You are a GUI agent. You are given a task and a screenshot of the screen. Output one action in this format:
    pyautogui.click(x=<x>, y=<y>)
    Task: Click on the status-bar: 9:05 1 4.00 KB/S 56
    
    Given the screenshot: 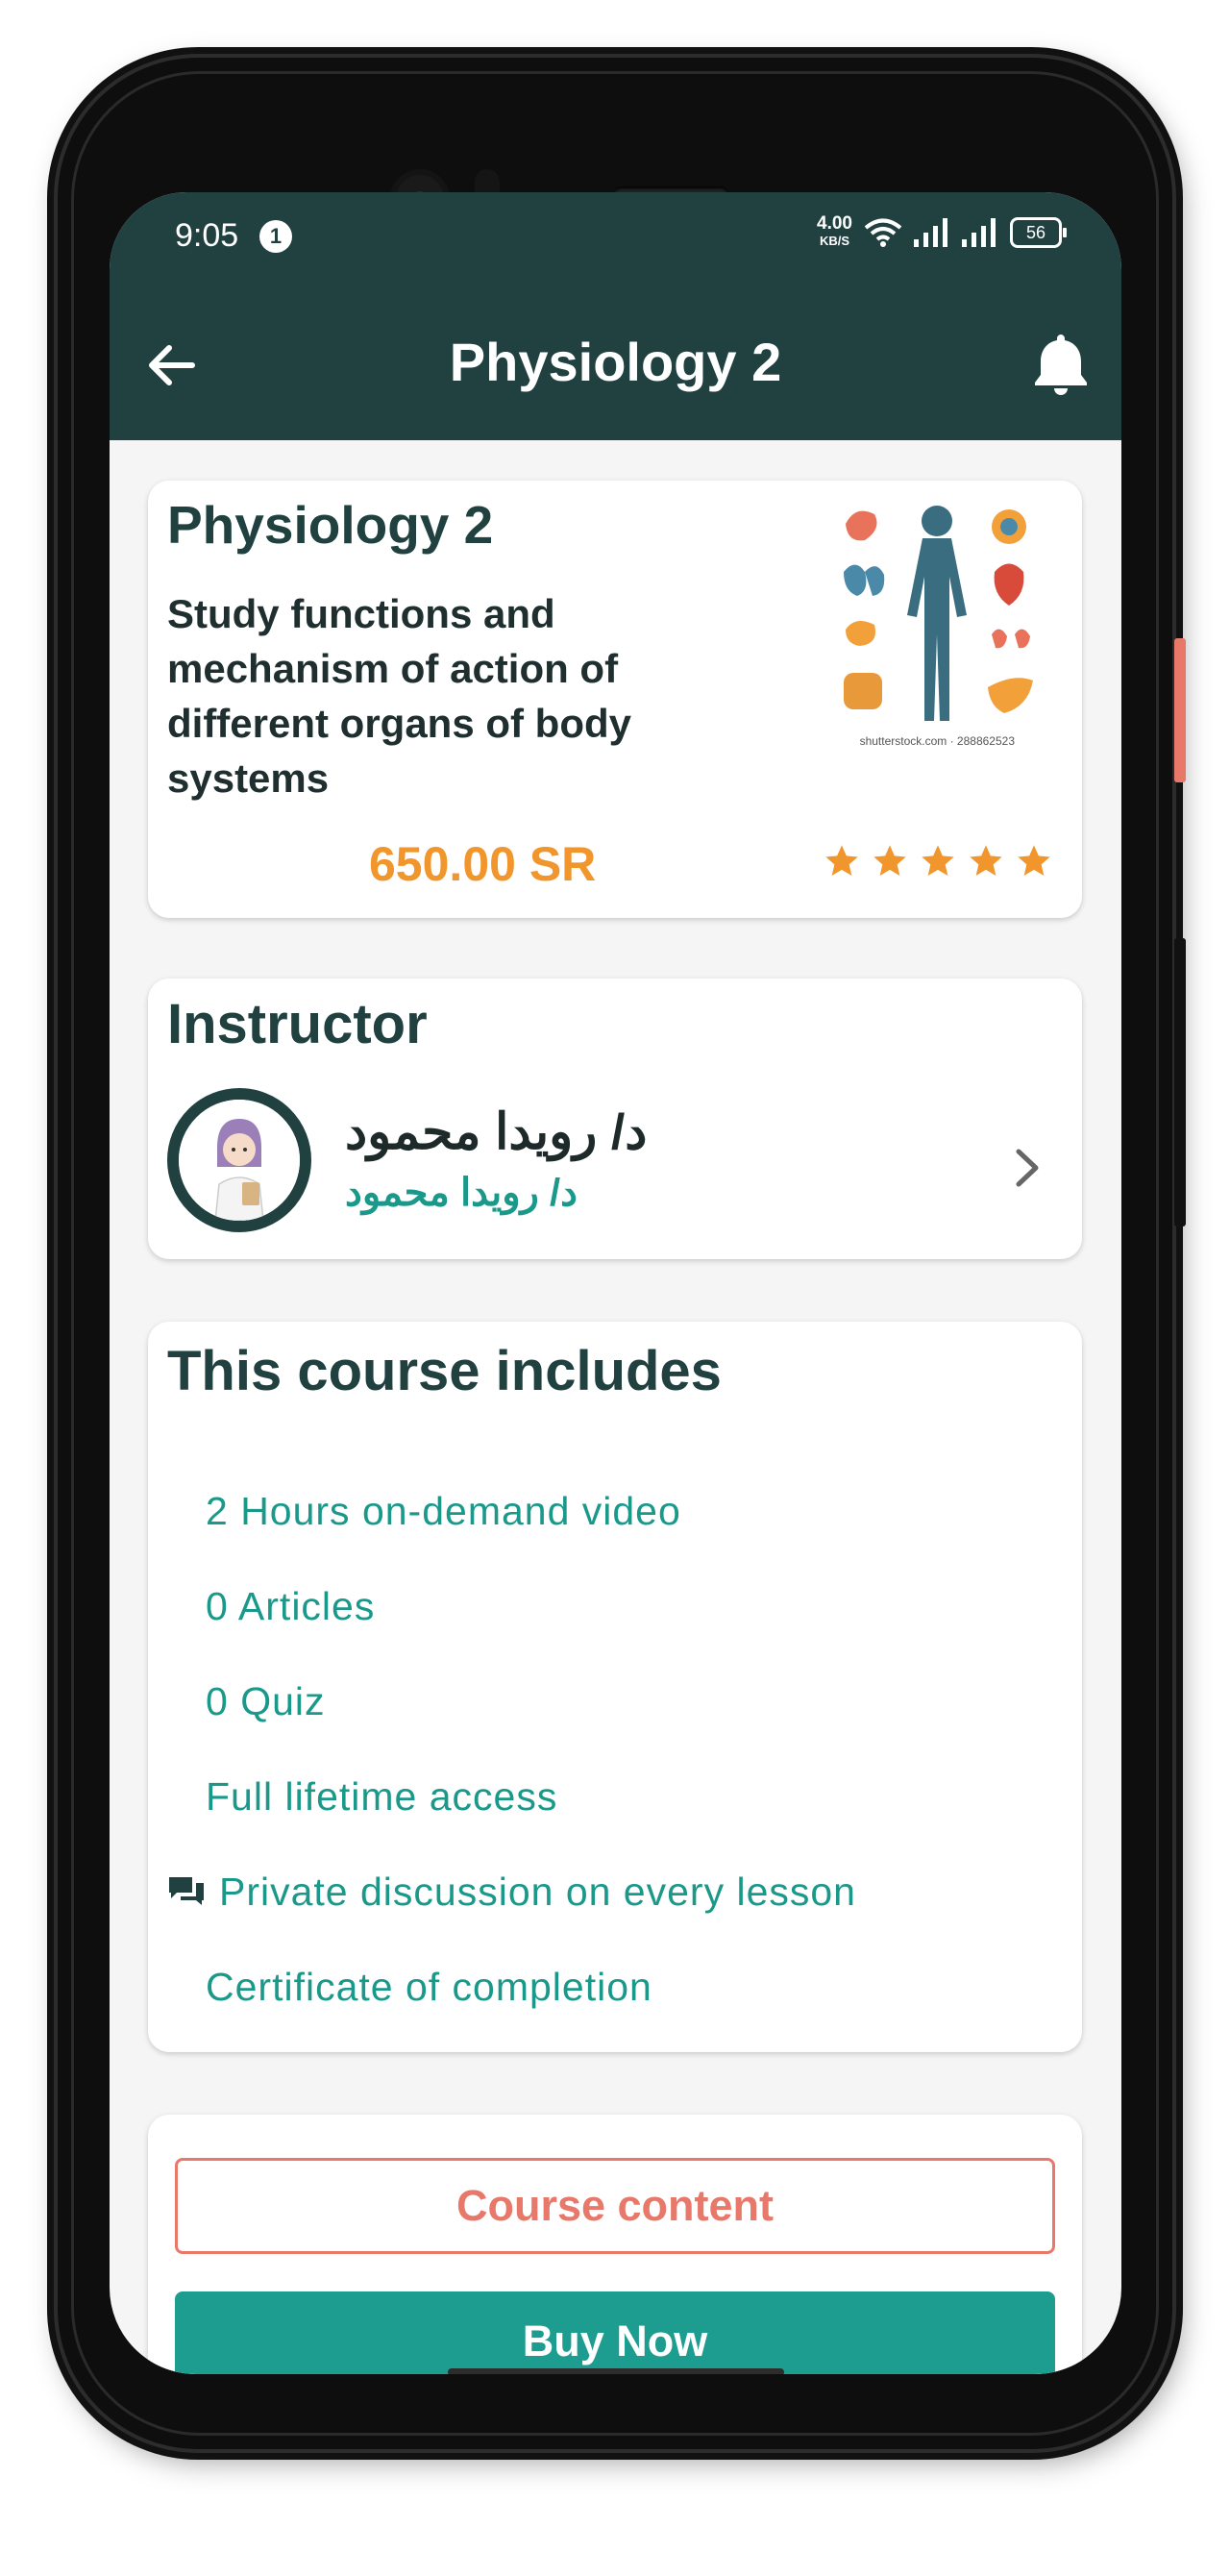 What is the action you would take?
    pyautogui.click(x=616, y=236)
    